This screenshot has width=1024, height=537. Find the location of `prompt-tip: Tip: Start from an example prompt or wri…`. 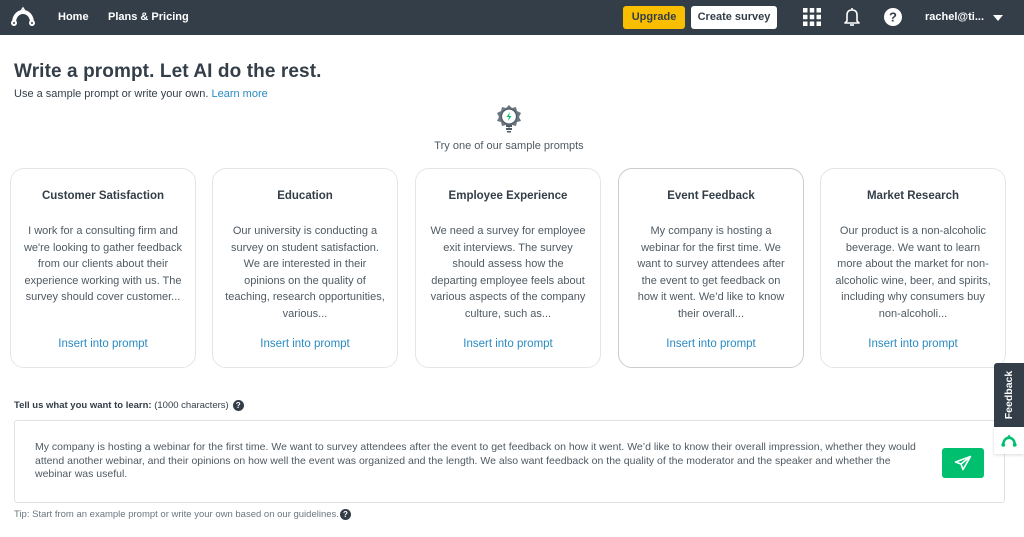

prompt-tip: Tip: Start from an example prompt or wri… is located at coordinates (182, 514).